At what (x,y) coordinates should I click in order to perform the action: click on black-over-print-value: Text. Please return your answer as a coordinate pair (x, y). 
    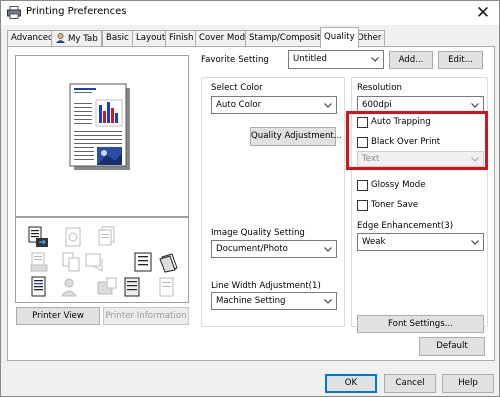
    Looking at the image, I should click on (371, 159).